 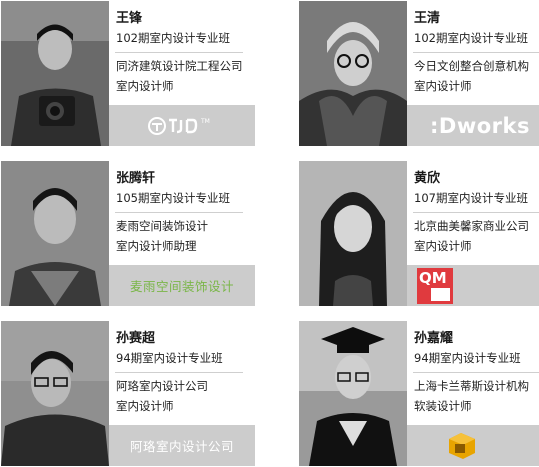 What do you see at coordinates (471, 198) in the screenshot?
I see `class-label: 107期室内设计专业班` at bounding box center [471, 198].